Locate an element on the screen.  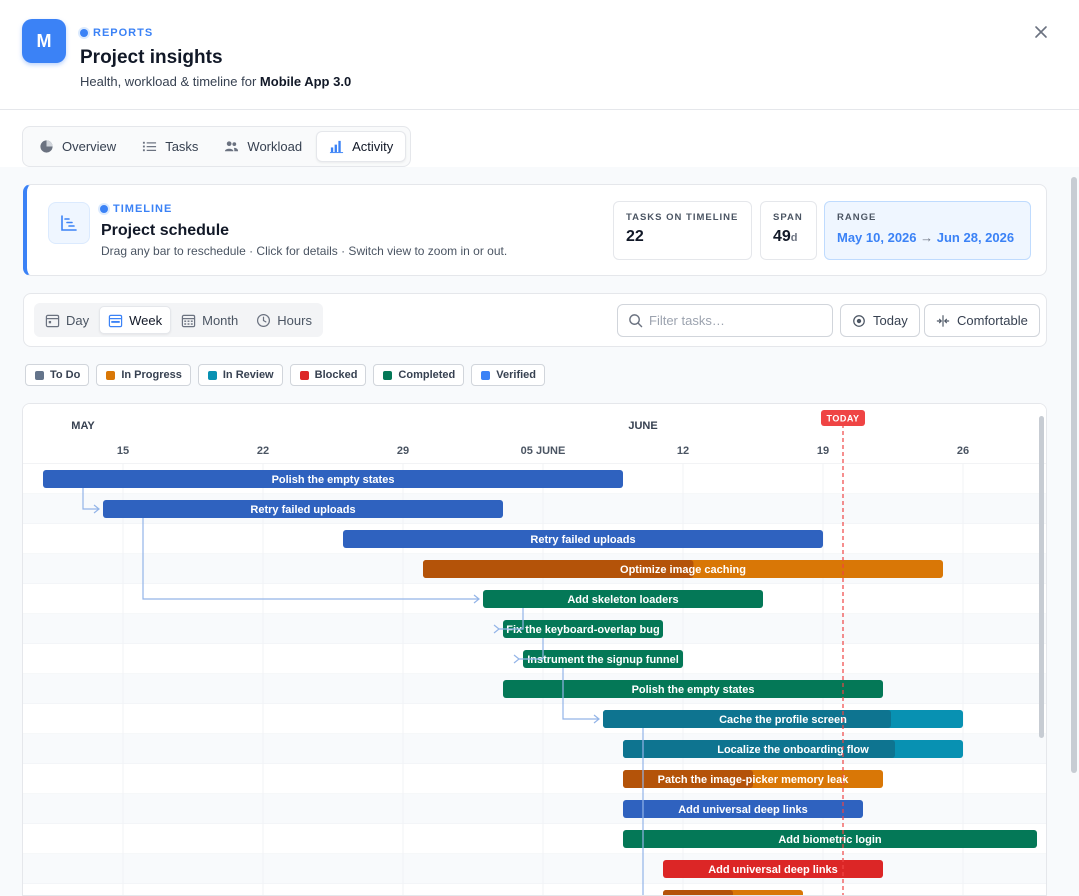
report-tabs: Overview Tasks Workload Activity is located at coordinates (217, 146).